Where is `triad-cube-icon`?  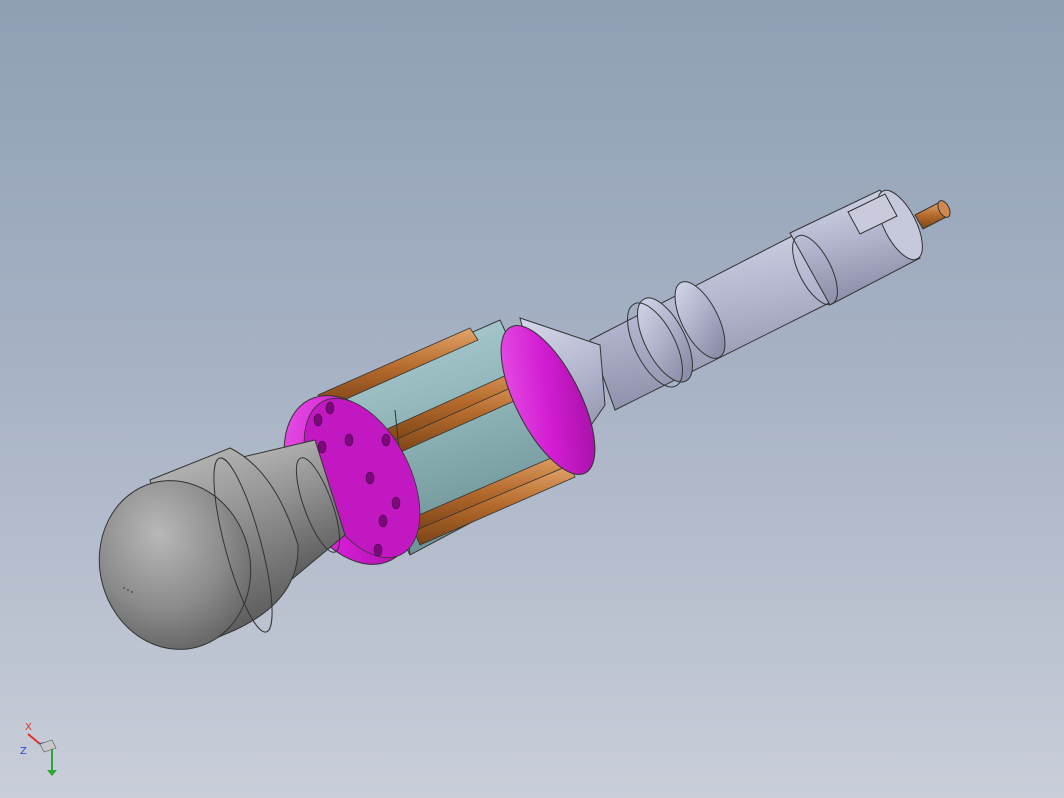 triad-cube-icon is located at coordinates (48, 746).